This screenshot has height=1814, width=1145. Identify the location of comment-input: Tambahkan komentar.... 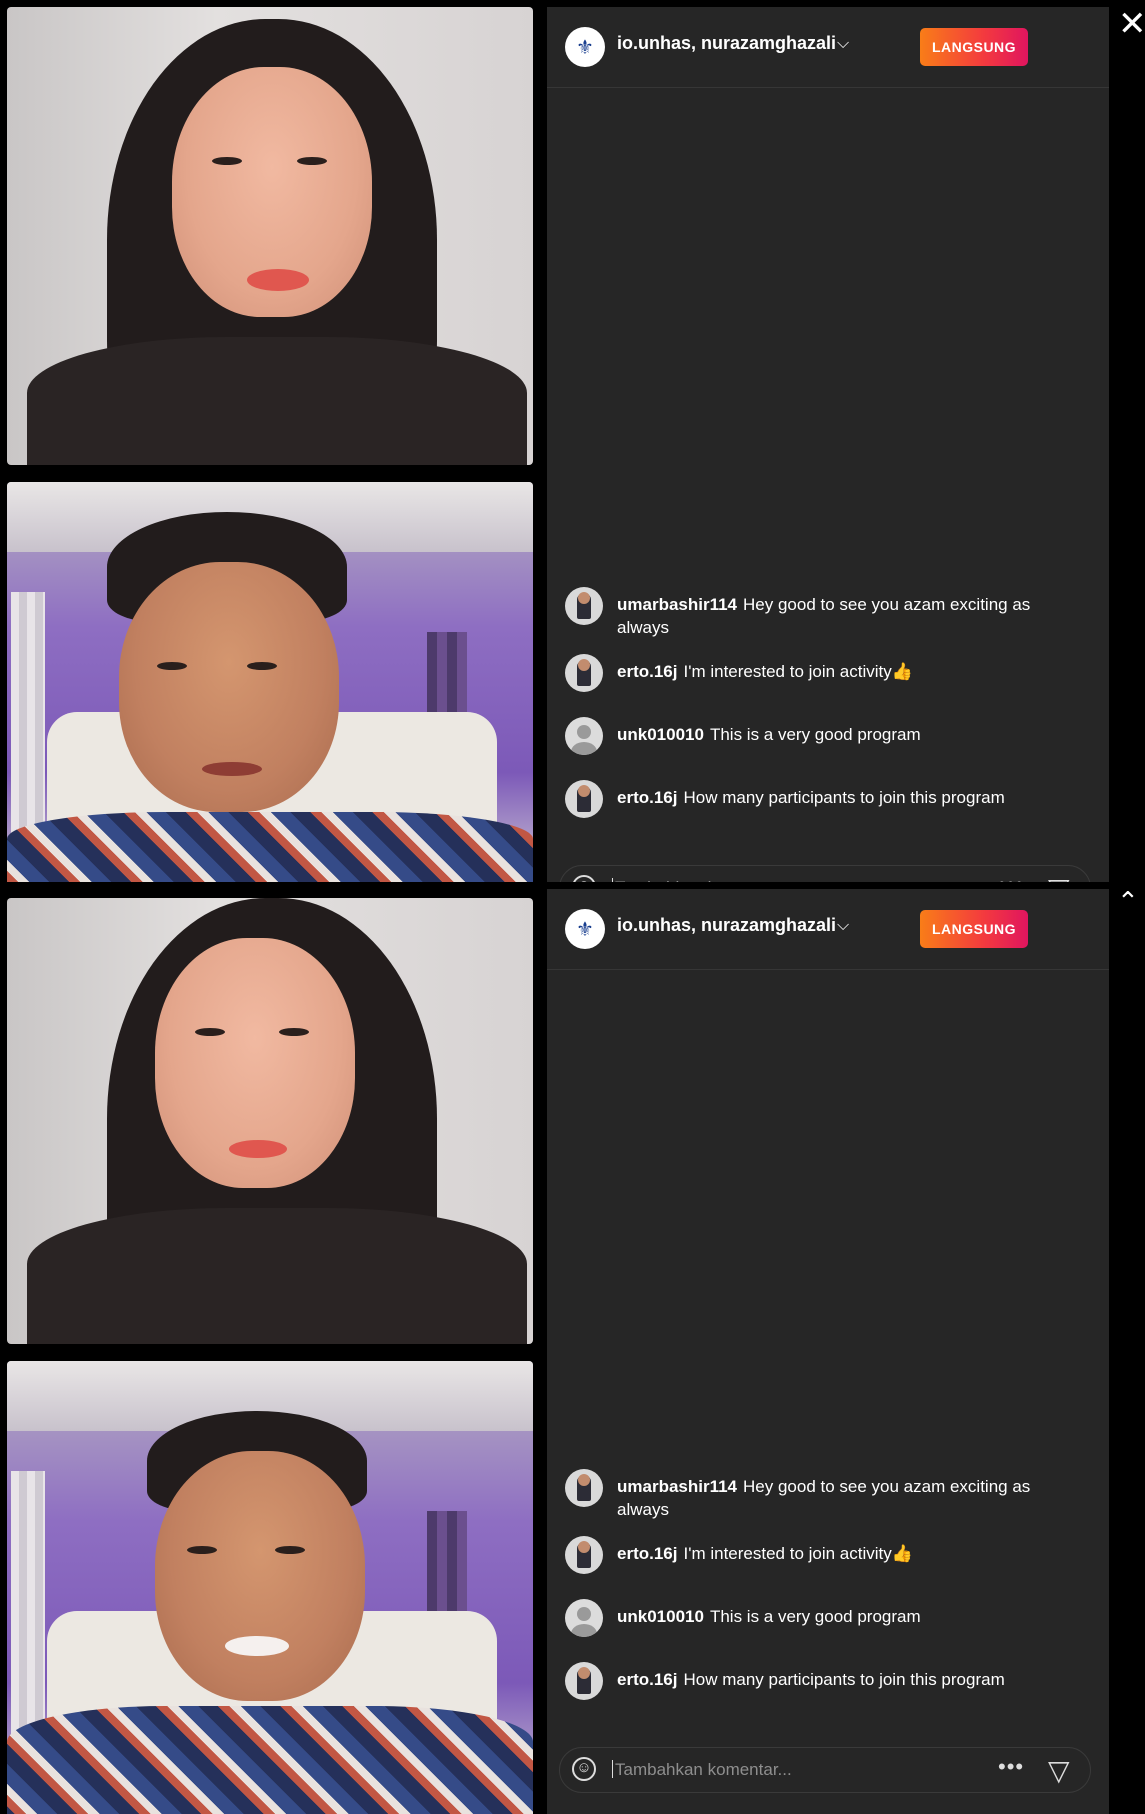
(702, 1770).